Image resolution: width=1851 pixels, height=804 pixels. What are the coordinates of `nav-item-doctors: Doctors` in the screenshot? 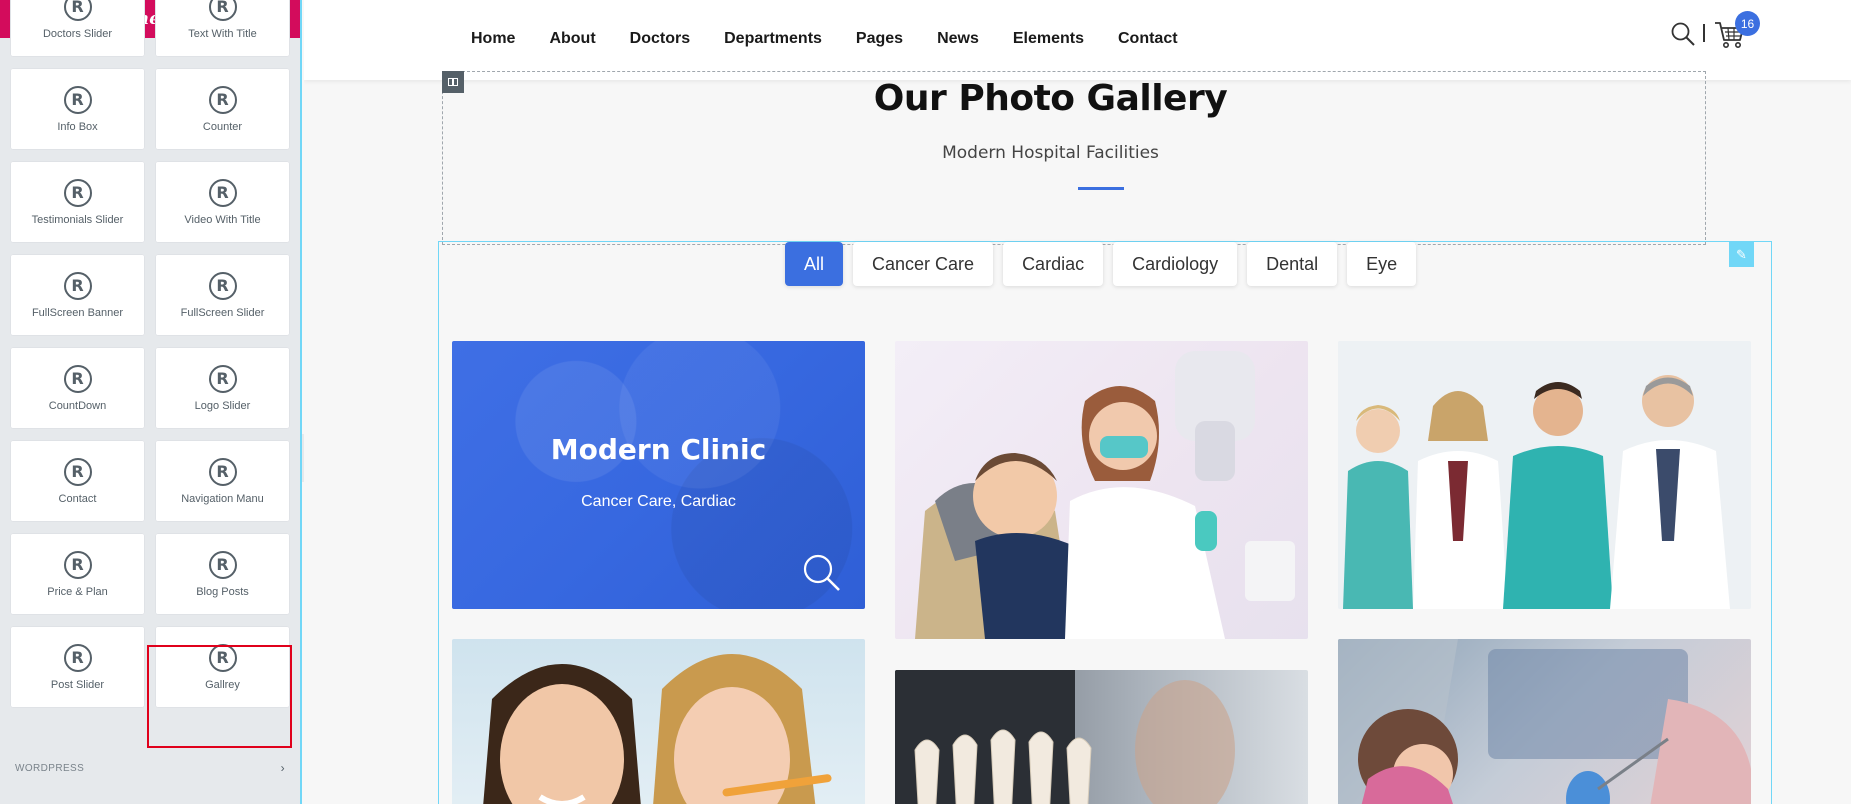 It's located at (660, 39).